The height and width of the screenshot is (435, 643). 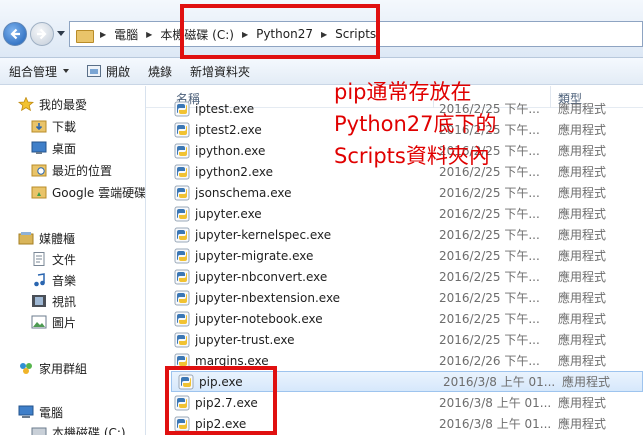 I want to click on file-row: jupyter-migrate.exe 2016/2/25 下午... 應用程式, so click(x=405, y=255).